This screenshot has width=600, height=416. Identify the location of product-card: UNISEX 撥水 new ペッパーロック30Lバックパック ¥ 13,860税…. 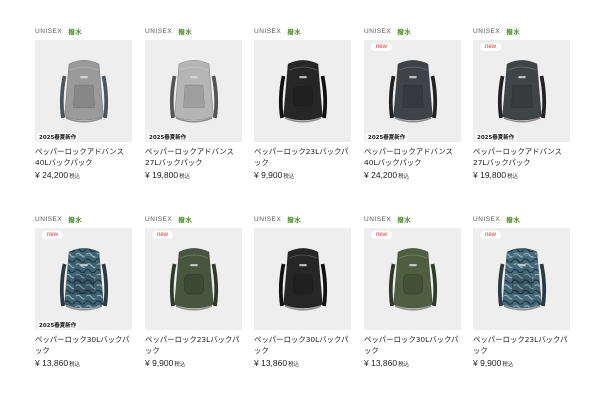
(412, 290).